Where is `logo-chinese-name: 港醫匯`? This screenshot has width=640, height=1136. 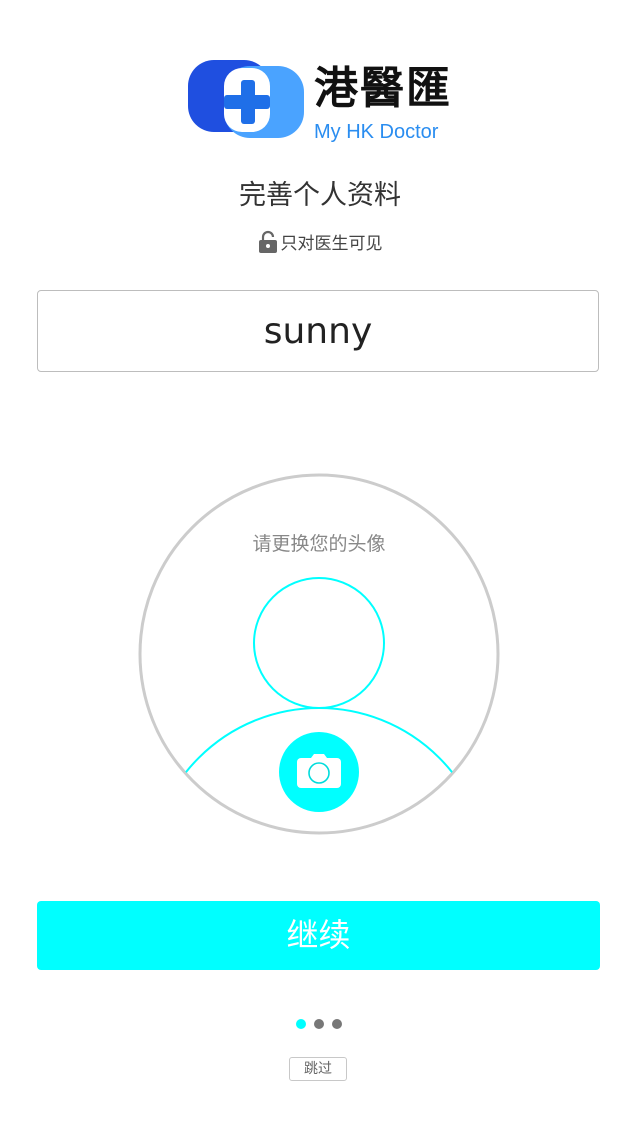 logo-chinese-name: 港醫匯 is located at coordinates (383, 88).